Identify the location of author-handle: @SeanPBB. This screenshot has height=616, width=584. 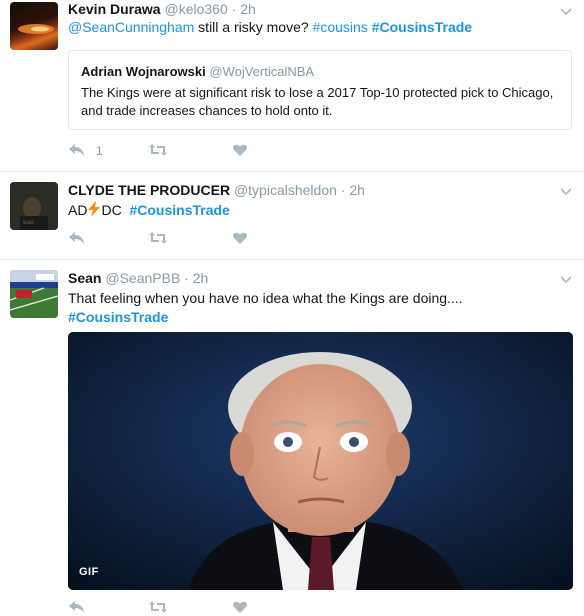
(142, 278).